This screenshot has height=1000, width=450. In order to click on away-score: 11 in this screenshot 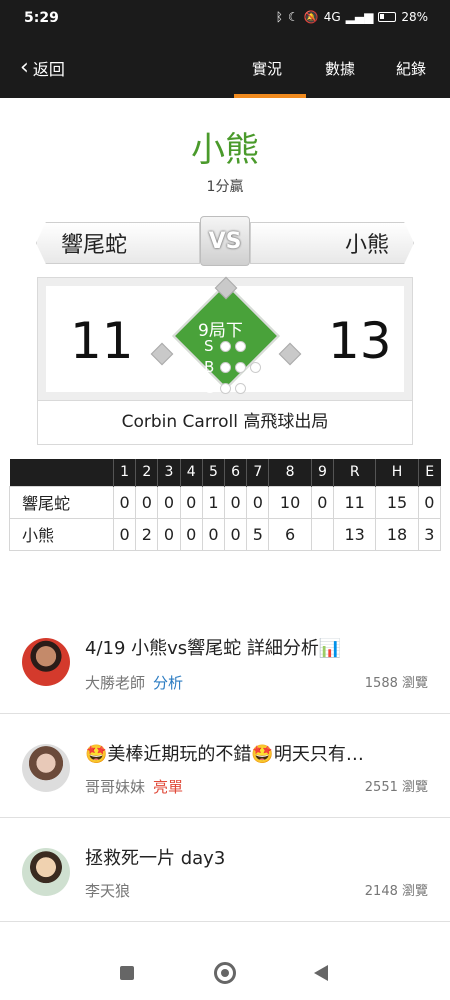, I will do `click(102, 341)`.